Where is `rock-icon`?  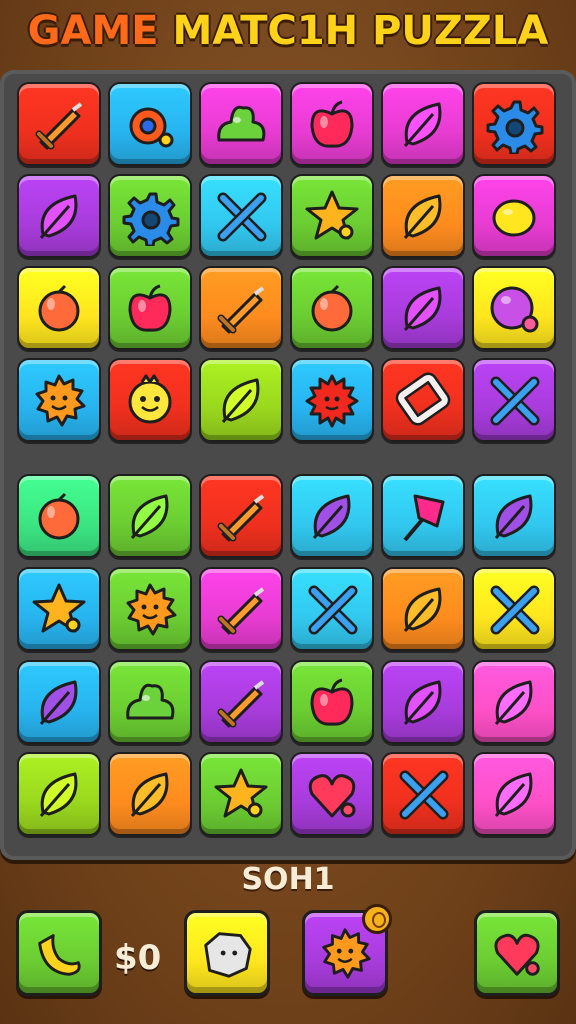 rock-icon is located at coordinates (228, 955).